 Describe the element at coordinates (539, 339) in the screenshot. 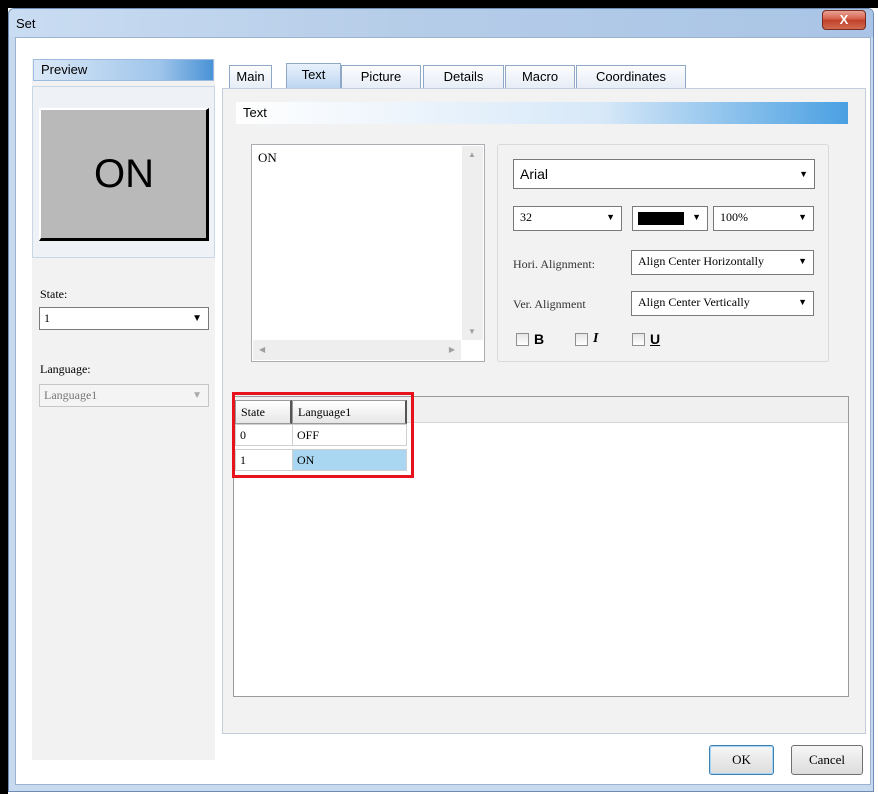

I see `bold-label: B` at that location.